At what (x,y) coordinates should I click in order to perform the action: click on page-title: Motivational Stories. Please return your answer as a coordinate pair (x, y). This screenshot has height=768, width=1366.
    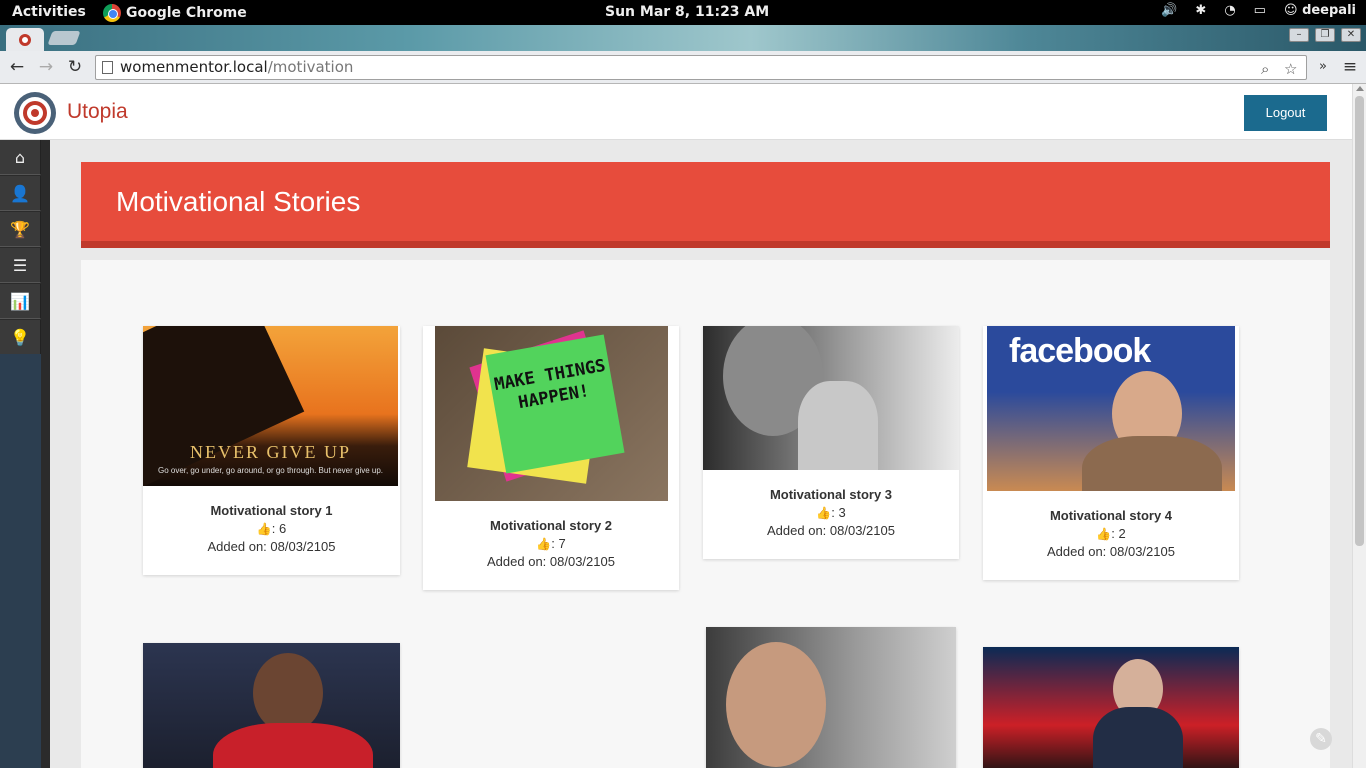
    Looking at the image, I should click on (238, 201).